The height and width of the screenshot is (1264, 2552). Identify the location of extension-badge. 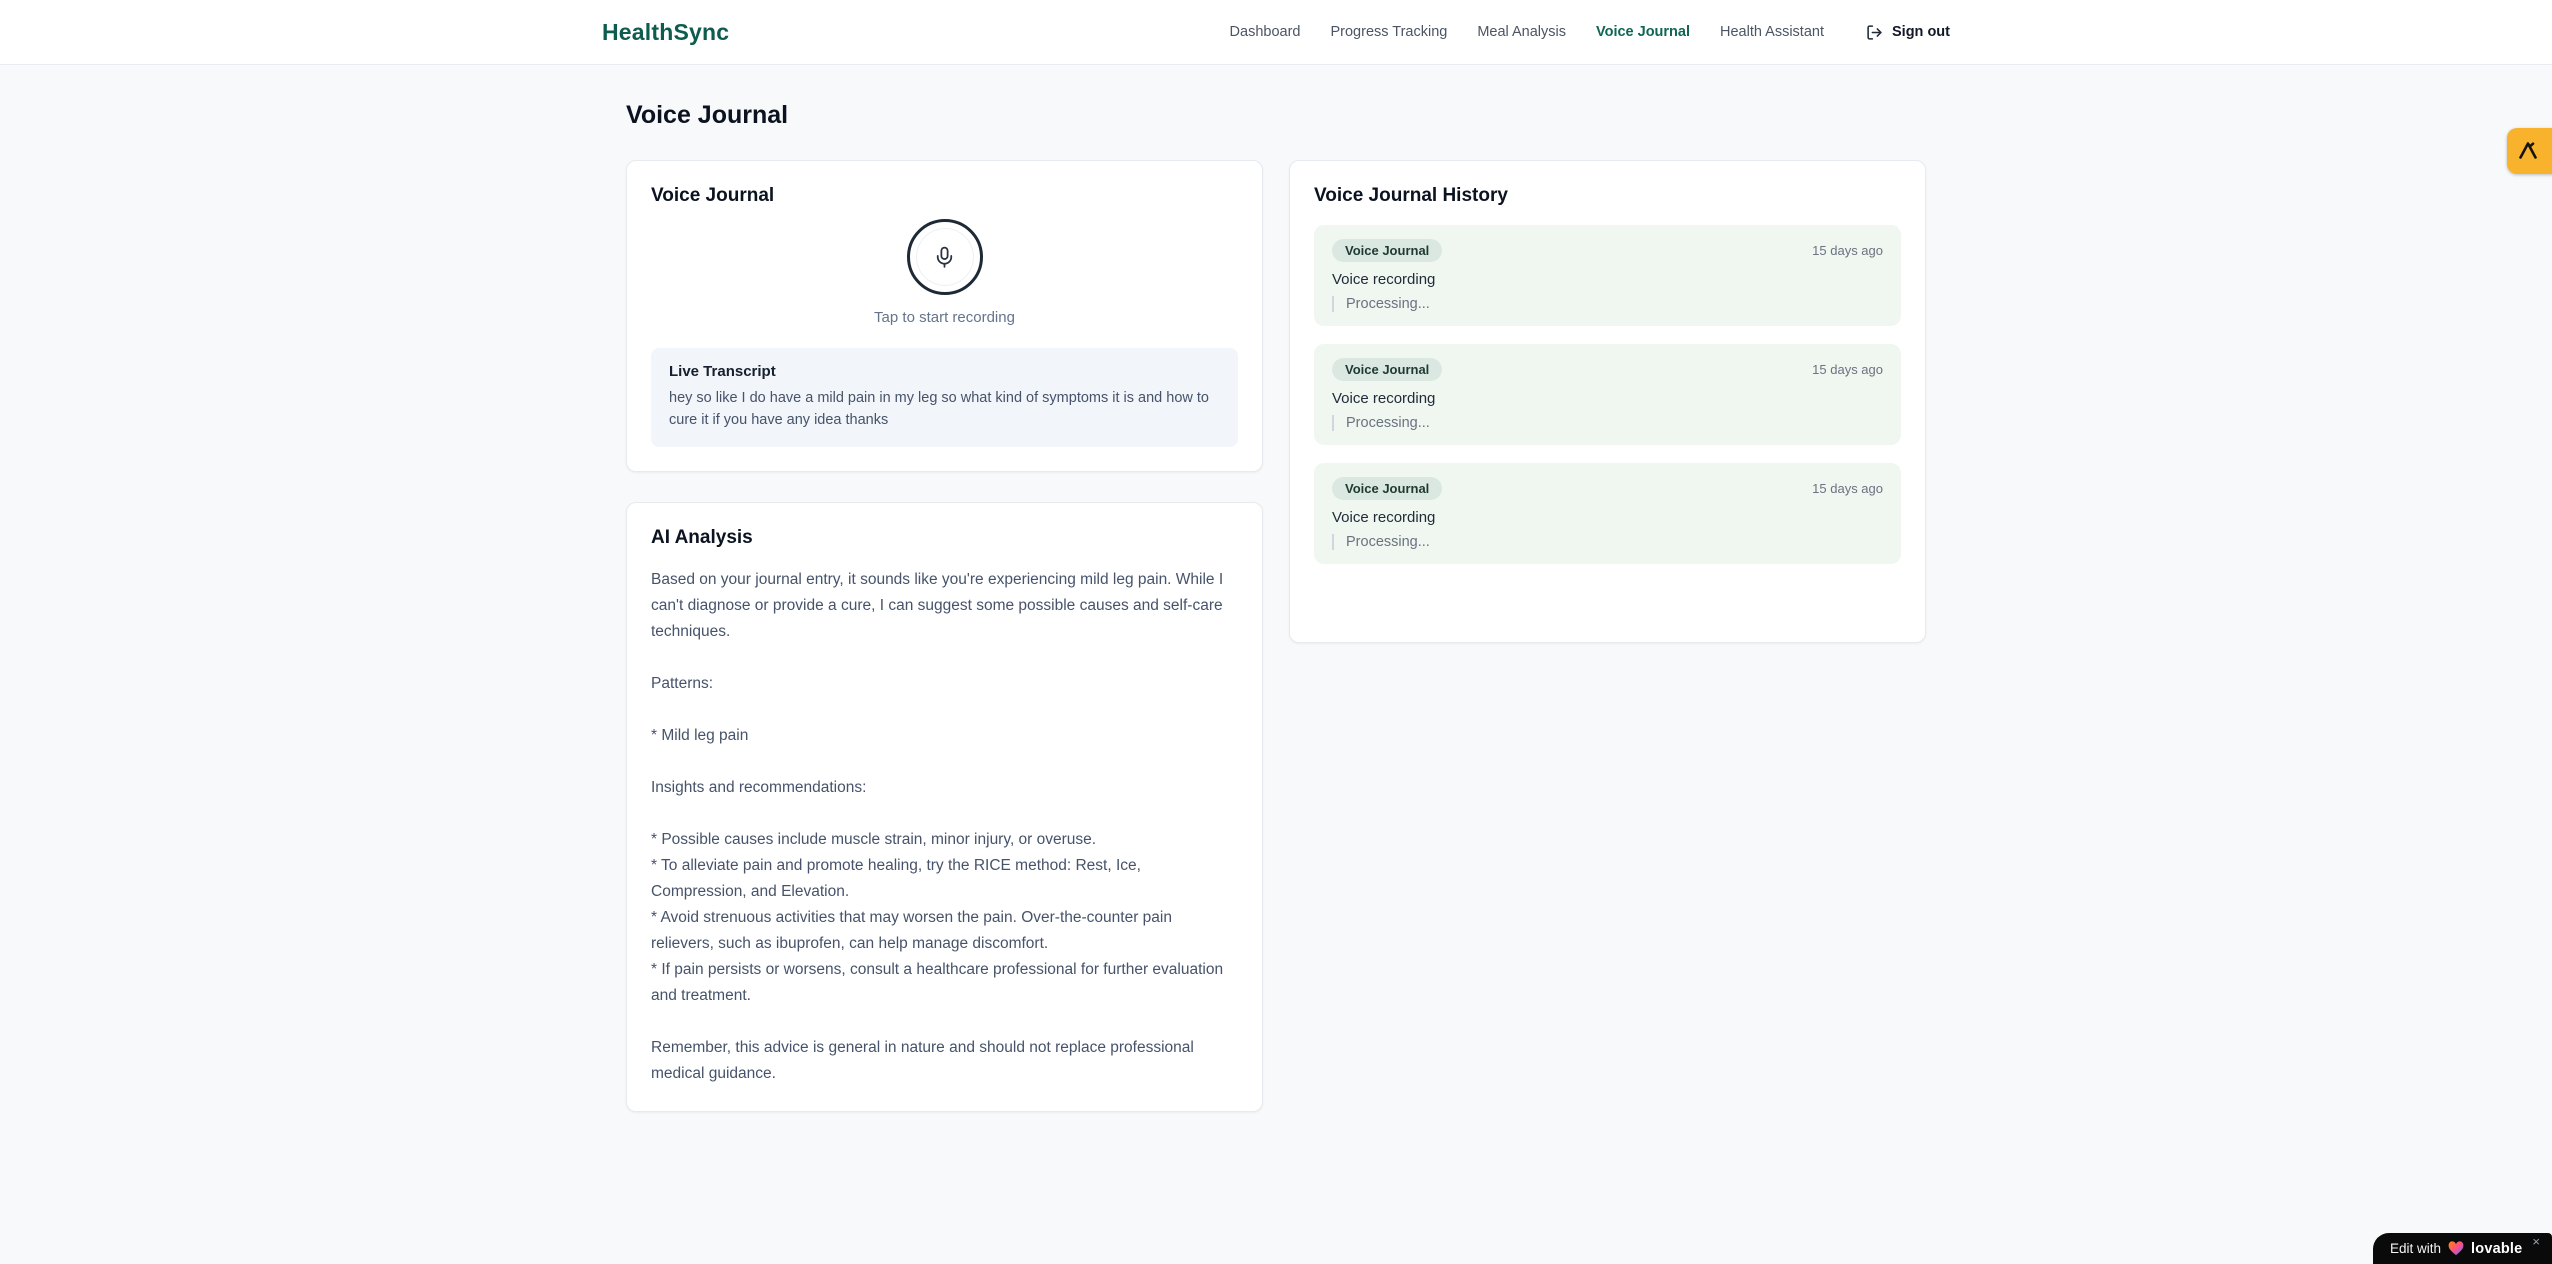
(2529, 151).